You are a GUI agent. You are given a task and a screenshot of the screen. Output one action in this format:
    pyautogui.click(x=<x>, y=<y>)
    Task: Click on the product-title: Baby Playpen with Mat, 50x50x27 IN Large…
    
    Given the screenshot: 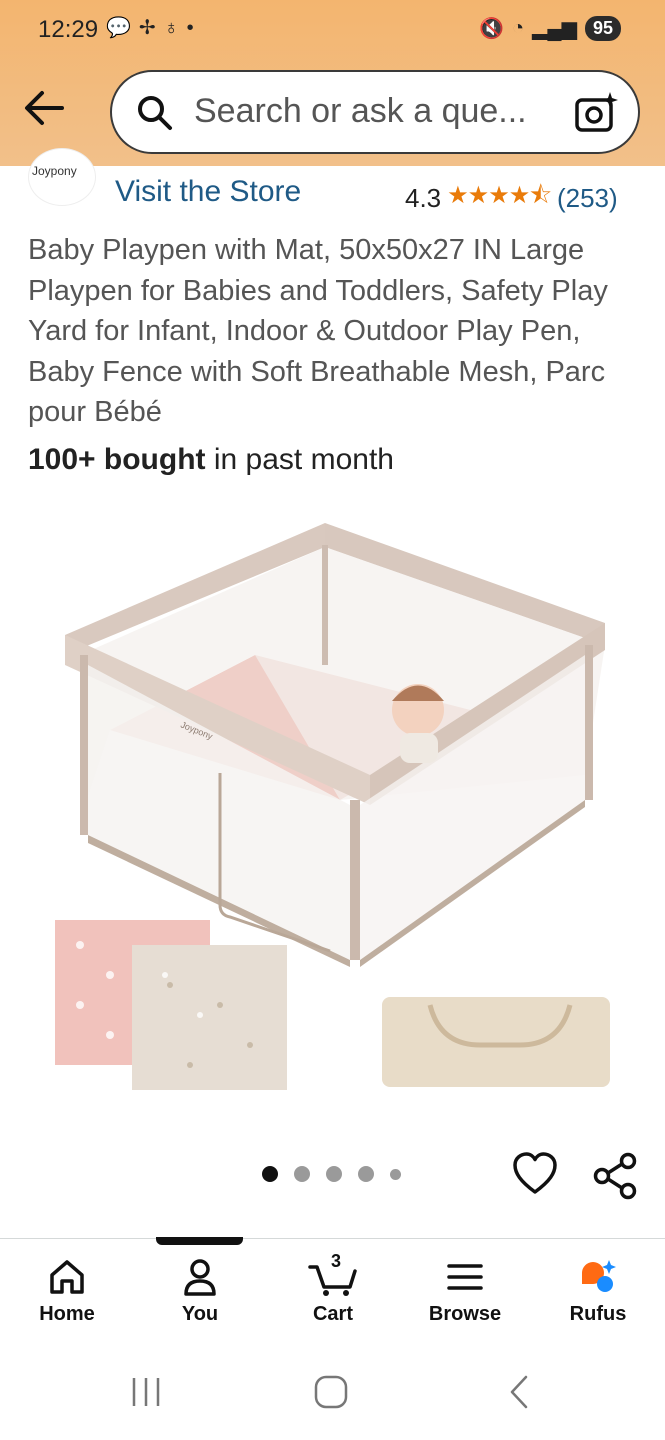 What is the action you would take?
    pyautogui.click(x=318, y=331)
    